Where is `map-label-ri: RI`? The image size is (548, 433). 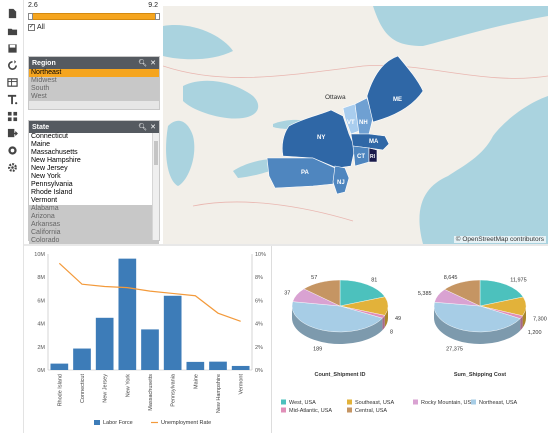
map-label-ri: RI is located at coordinates (373, 157).